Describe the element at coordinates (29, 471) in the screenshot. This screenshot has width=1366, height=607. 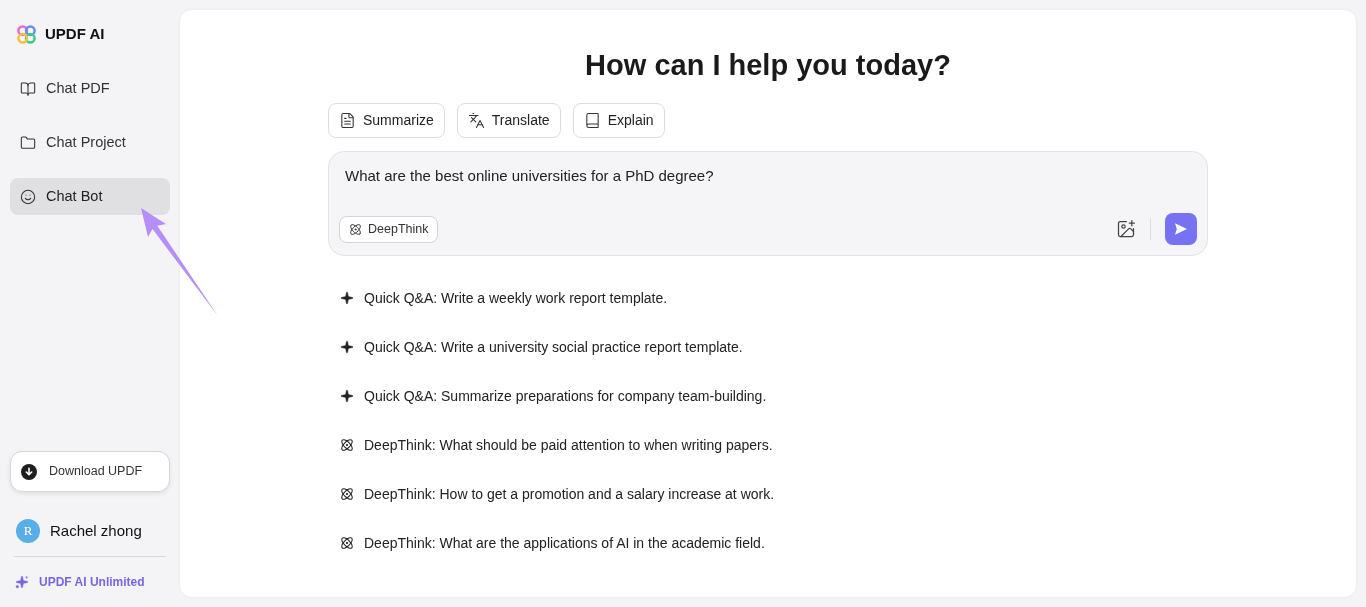
I see `download-icon` at that location.